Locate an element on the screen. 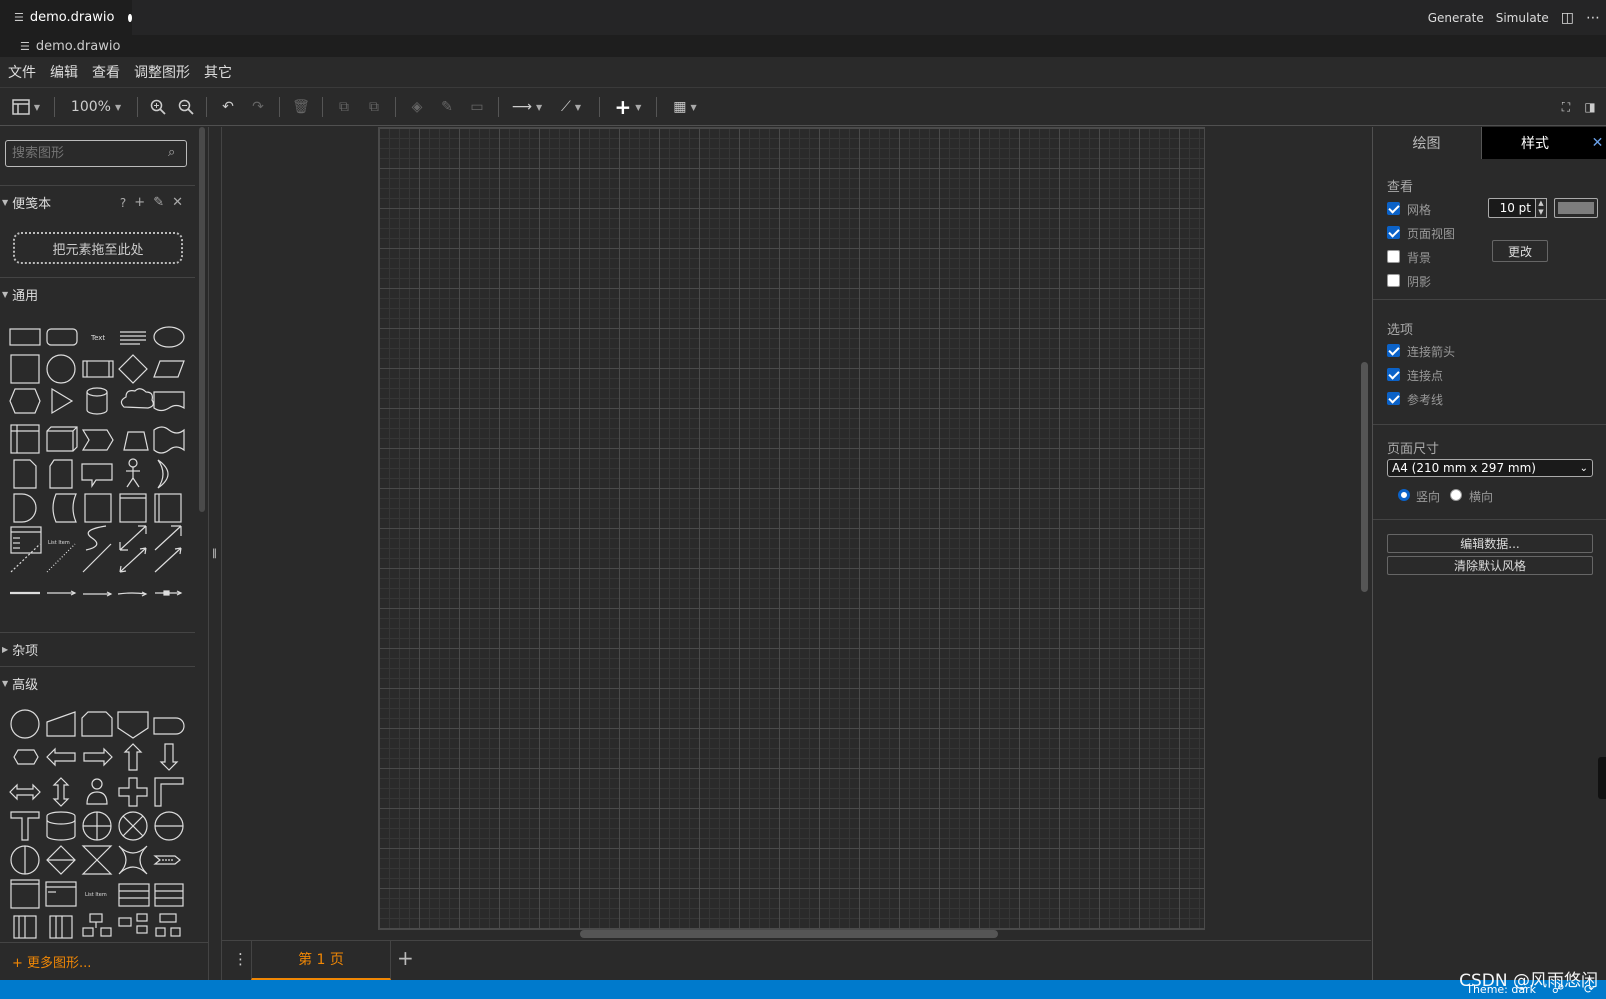 The height and width of the screenshot is (999, 1606). shape-table is located at coordinates (134, 895).